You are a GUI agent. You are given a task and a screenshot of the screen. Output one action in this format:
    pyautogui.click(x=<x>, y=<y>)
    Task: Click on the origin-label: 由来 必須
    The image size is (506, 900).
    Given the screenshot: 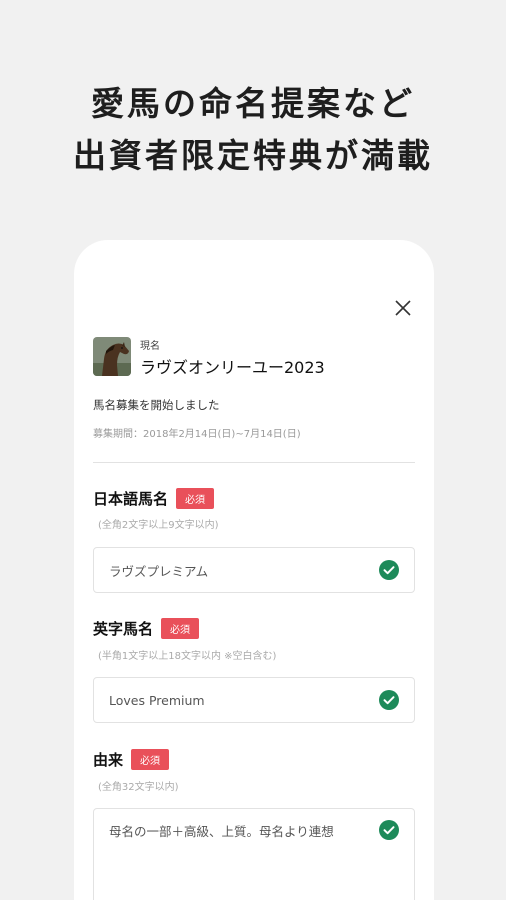 What is the action you would take?
    pyautogui.click(x=131, y=759)
    